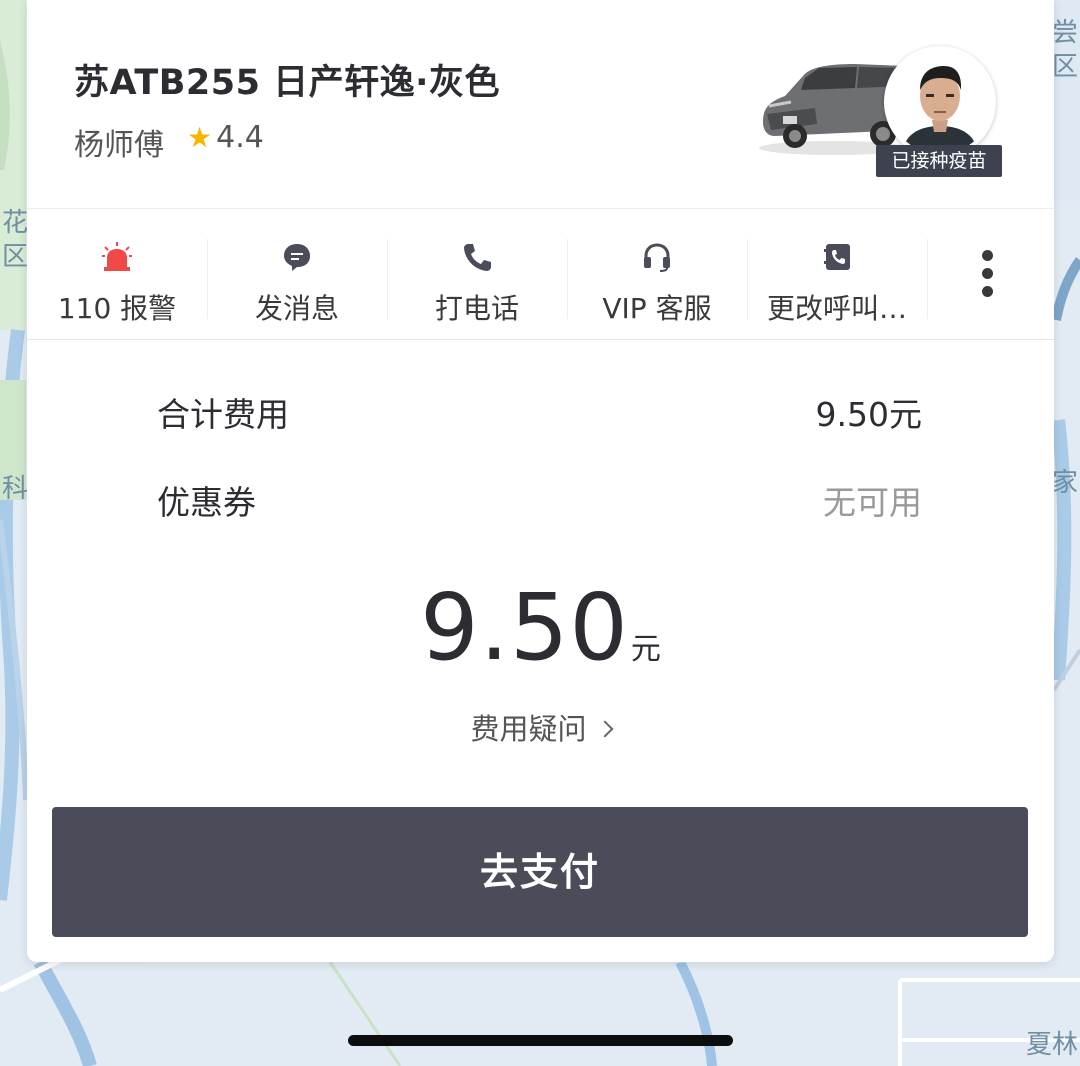  I want to click on rating-value: 4.4, so click(240, 137).